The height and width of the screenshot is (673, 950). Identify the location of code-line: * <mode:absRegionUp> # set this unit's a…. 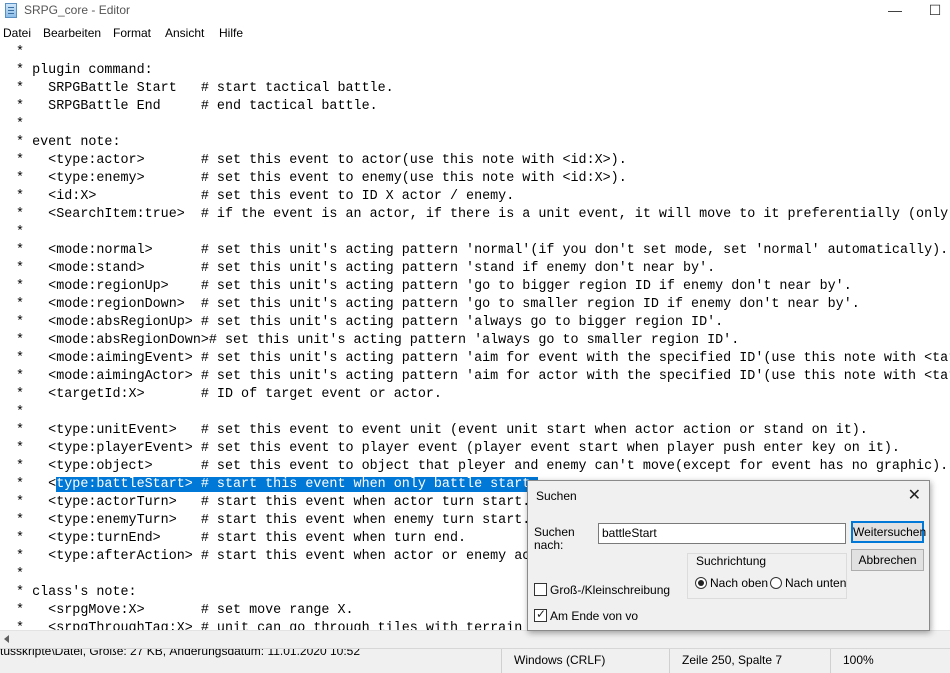
(366, 322).